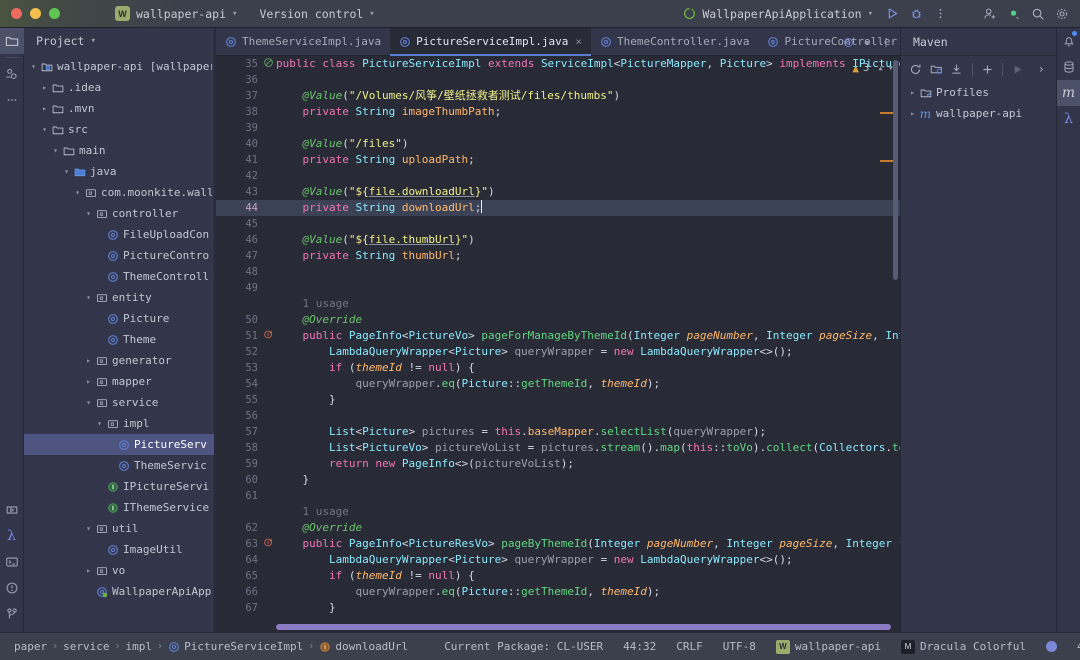 The height and width of the screenshot is (660, 1080). Describe the element at coordinates (12, 536) in the screenshot. I see `lambda-tool-icon: λ` at that location.